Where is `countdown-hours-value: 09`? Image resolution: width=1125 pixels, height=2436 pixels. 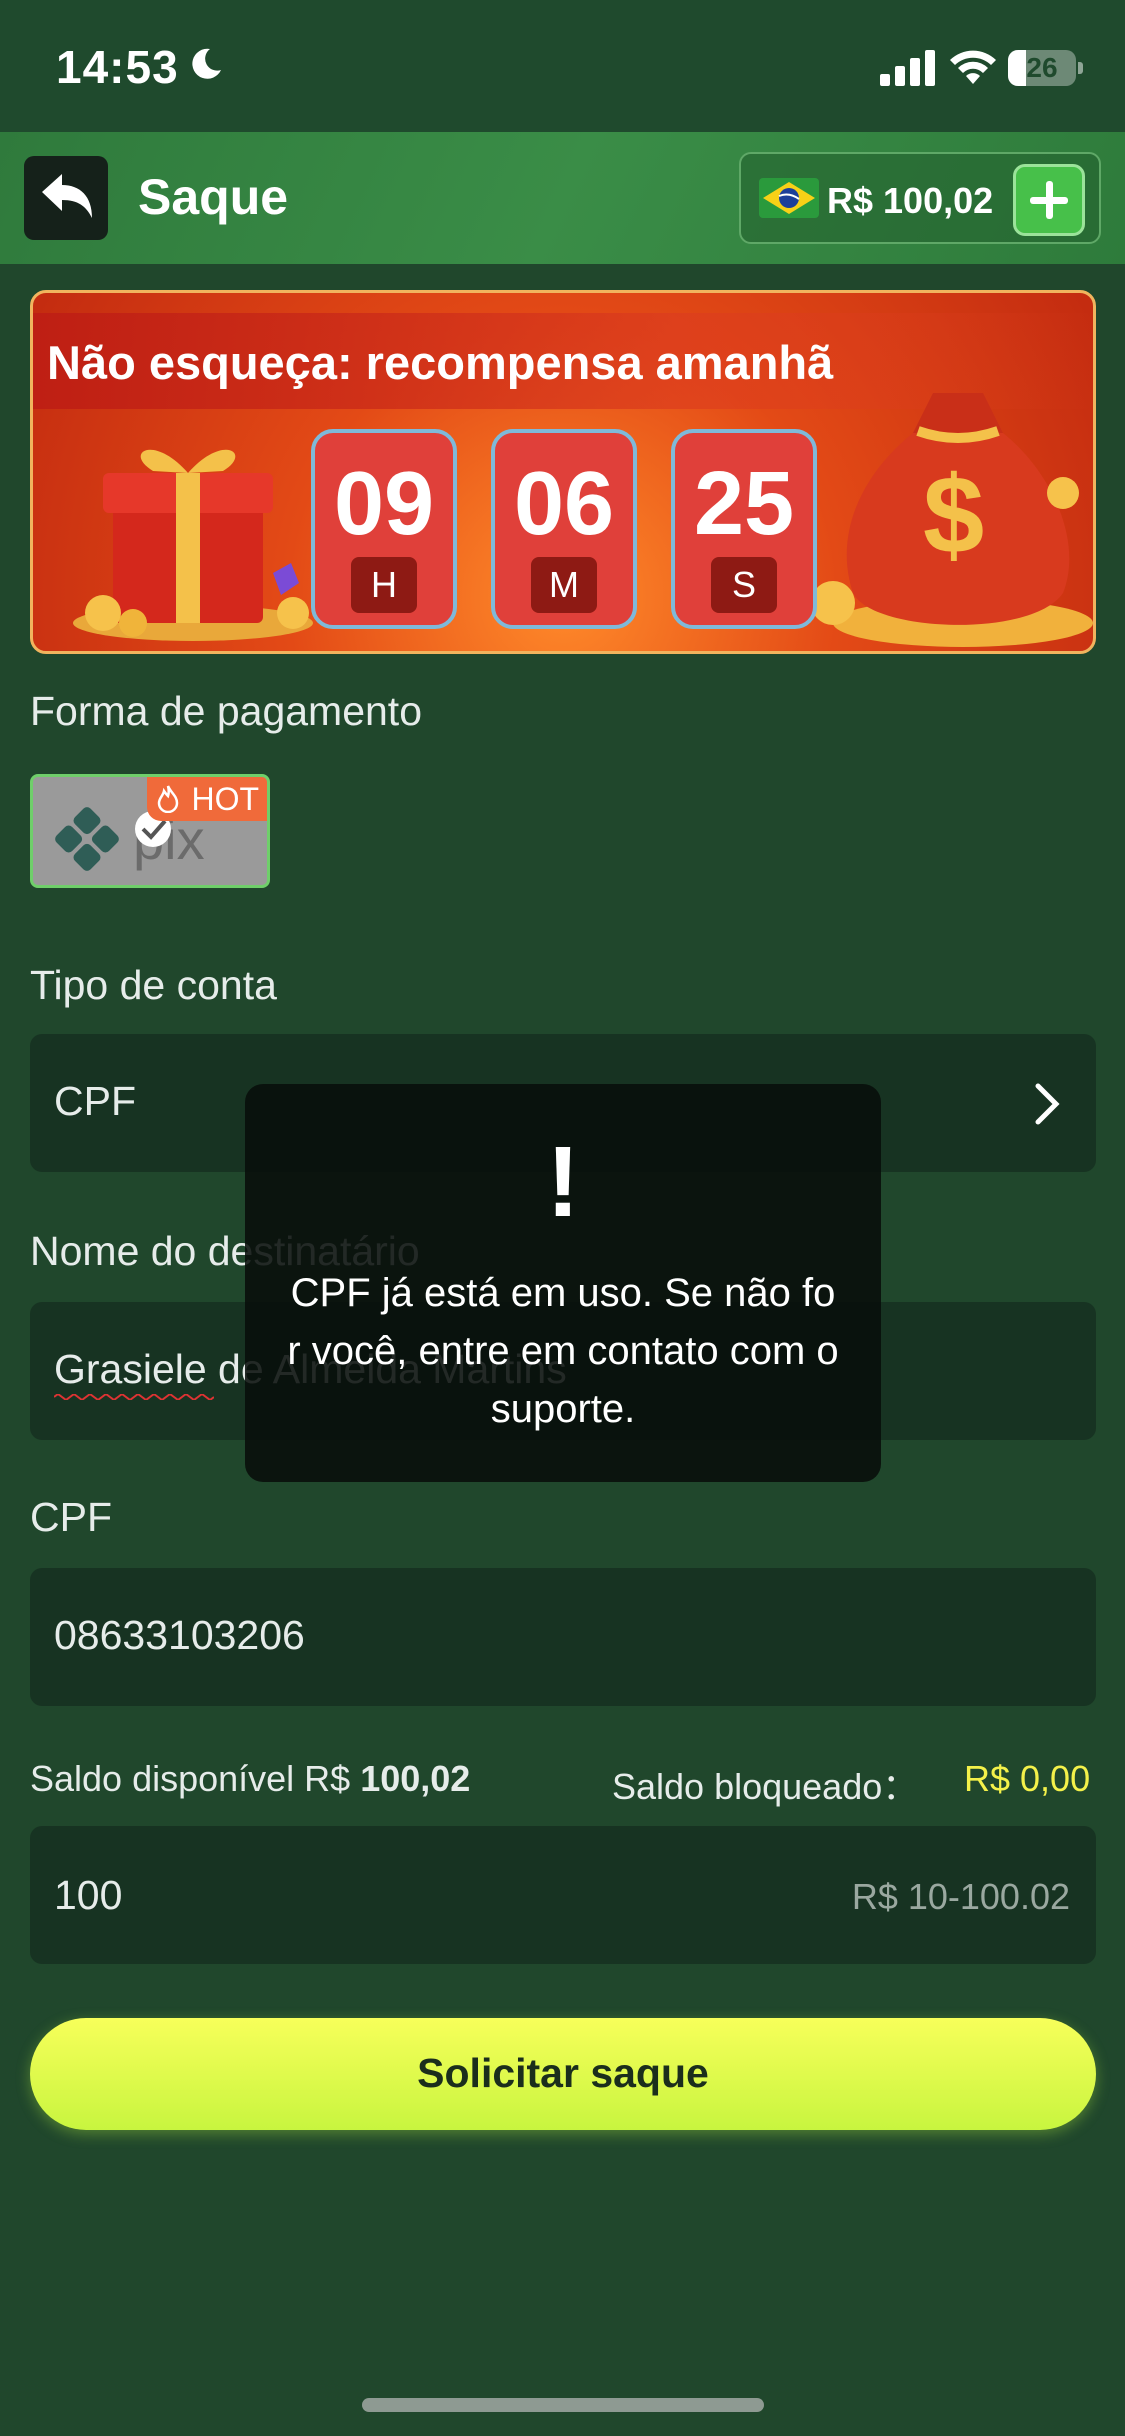
countdown-hours-value: 09 is located at coordinates (384, 504).